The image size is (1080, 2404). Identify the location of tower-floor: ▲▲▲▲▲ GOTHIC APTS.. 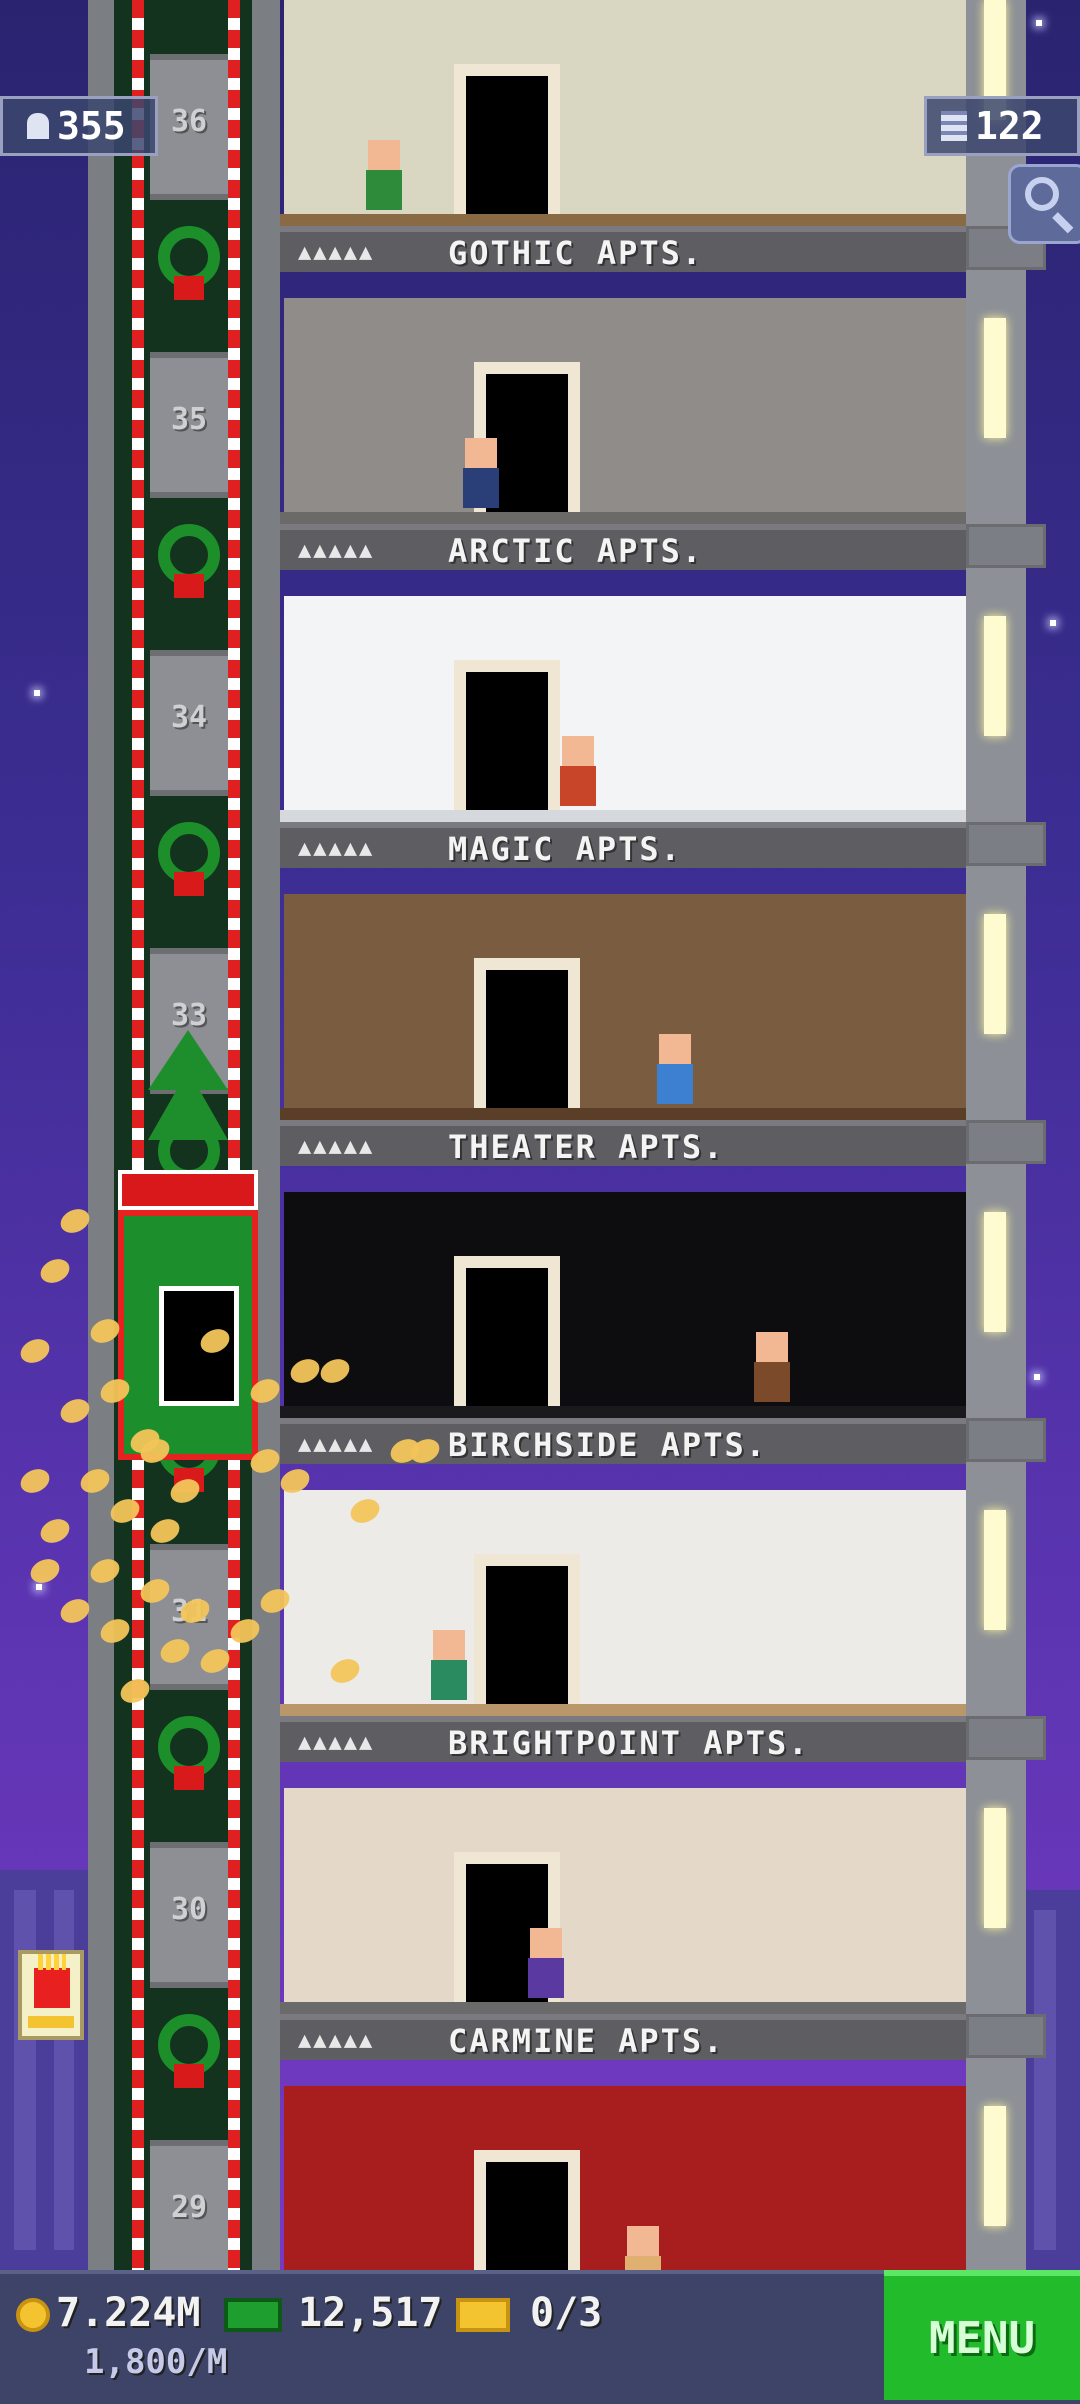
(623, 149).